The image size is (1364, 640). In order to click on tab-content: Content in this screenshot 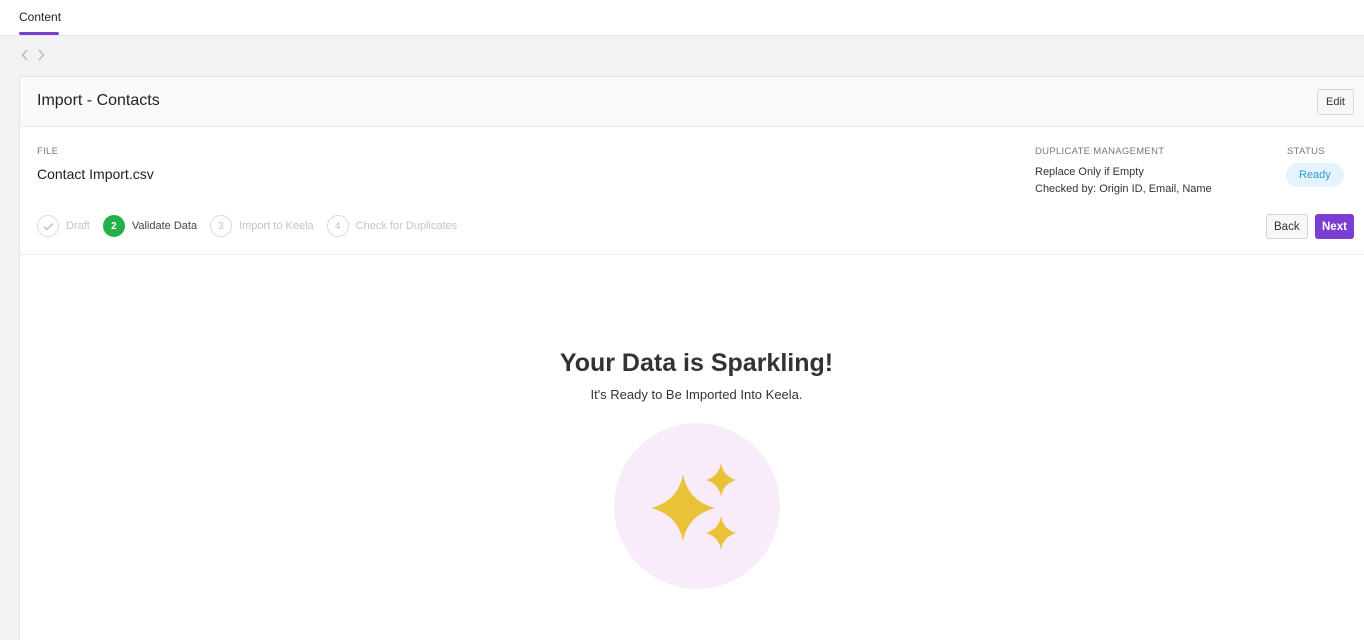, I will do `click(40, 18)`.